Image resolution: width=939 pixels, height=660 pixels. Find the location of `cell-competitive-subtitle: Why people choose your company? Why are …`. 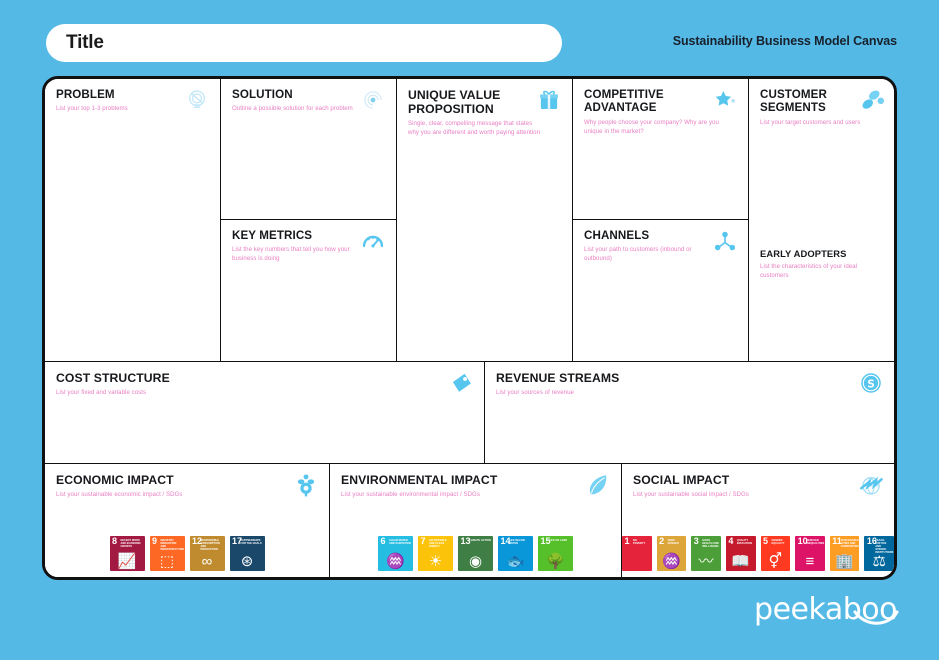

cell-competitive-subtitle: Why people choose your company? Why are … is located at coordinates (651, 126).